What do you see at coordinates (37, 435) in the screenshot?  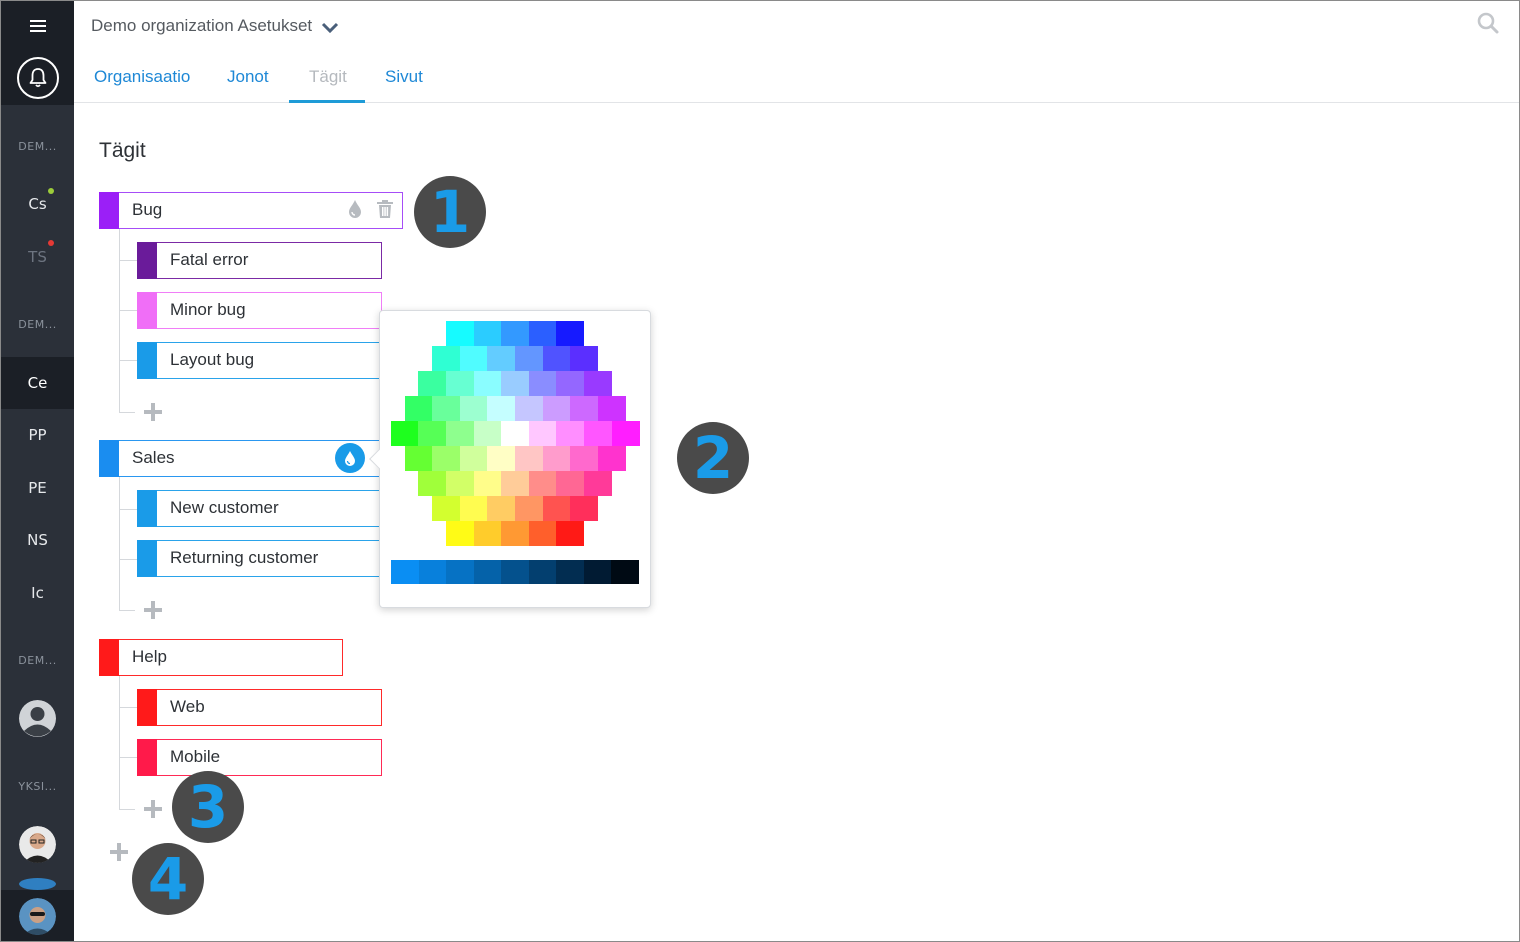 I see `sidebar-item-pp: PP` at bounding box center [37, 435].